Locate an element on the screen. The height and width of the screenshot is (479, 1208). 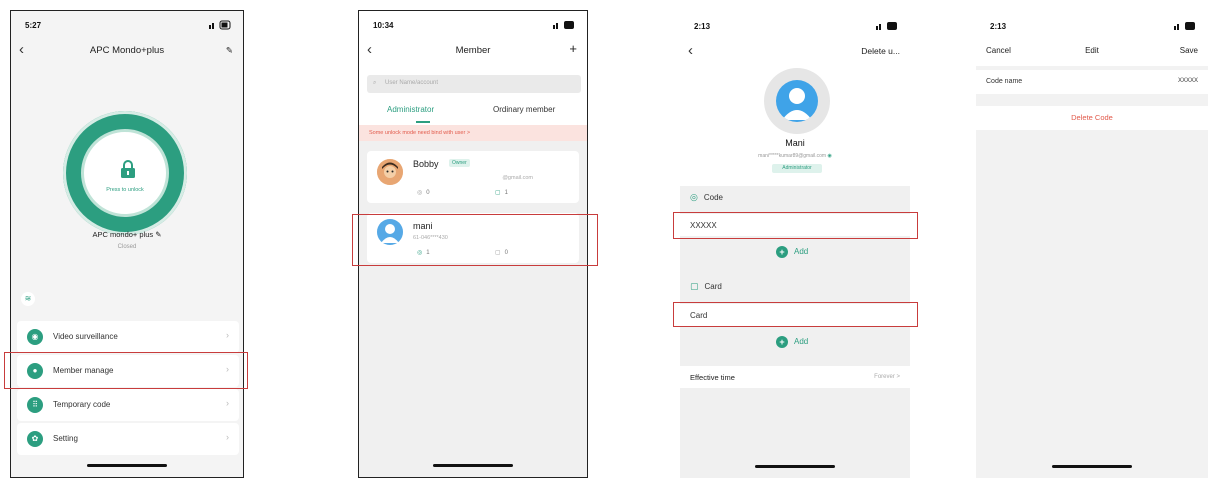
menu-item-label: Temporary code is located at coordinates (82, 404).